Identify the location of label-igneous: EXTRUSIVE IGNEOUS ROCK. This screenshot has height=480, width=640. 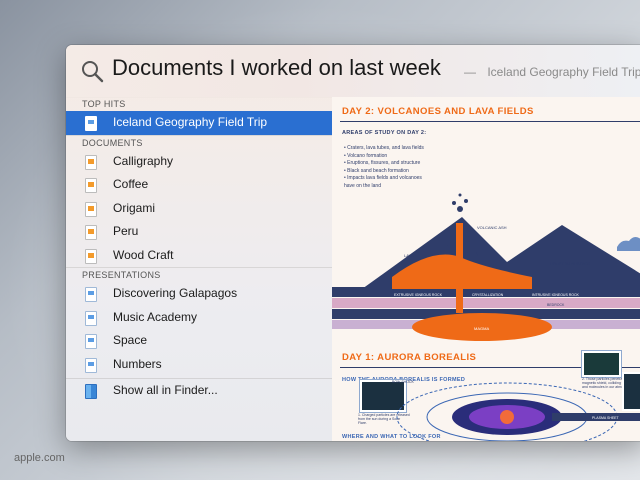
(418, 295).